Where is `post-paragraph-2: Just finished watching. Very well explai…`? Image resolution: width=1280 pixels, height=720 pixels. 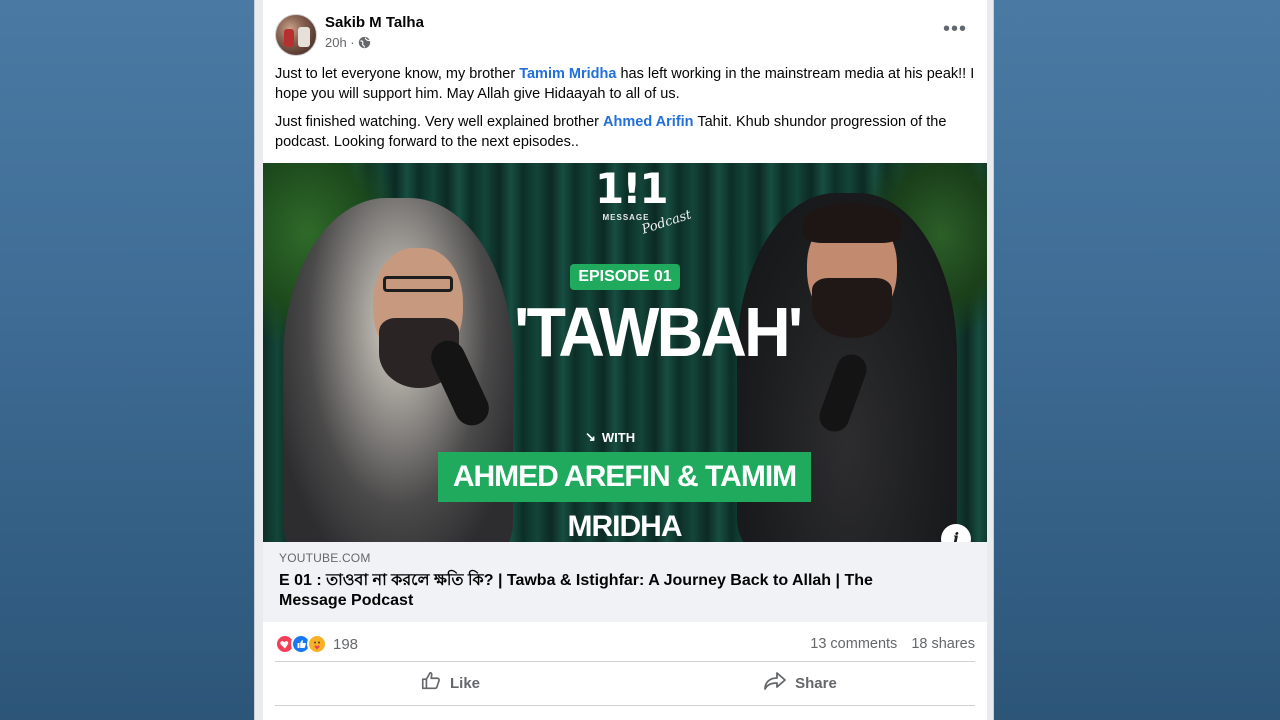
post-paragraph-2: Just finished watching. Very well explai… is located at coordinates (625, 132).